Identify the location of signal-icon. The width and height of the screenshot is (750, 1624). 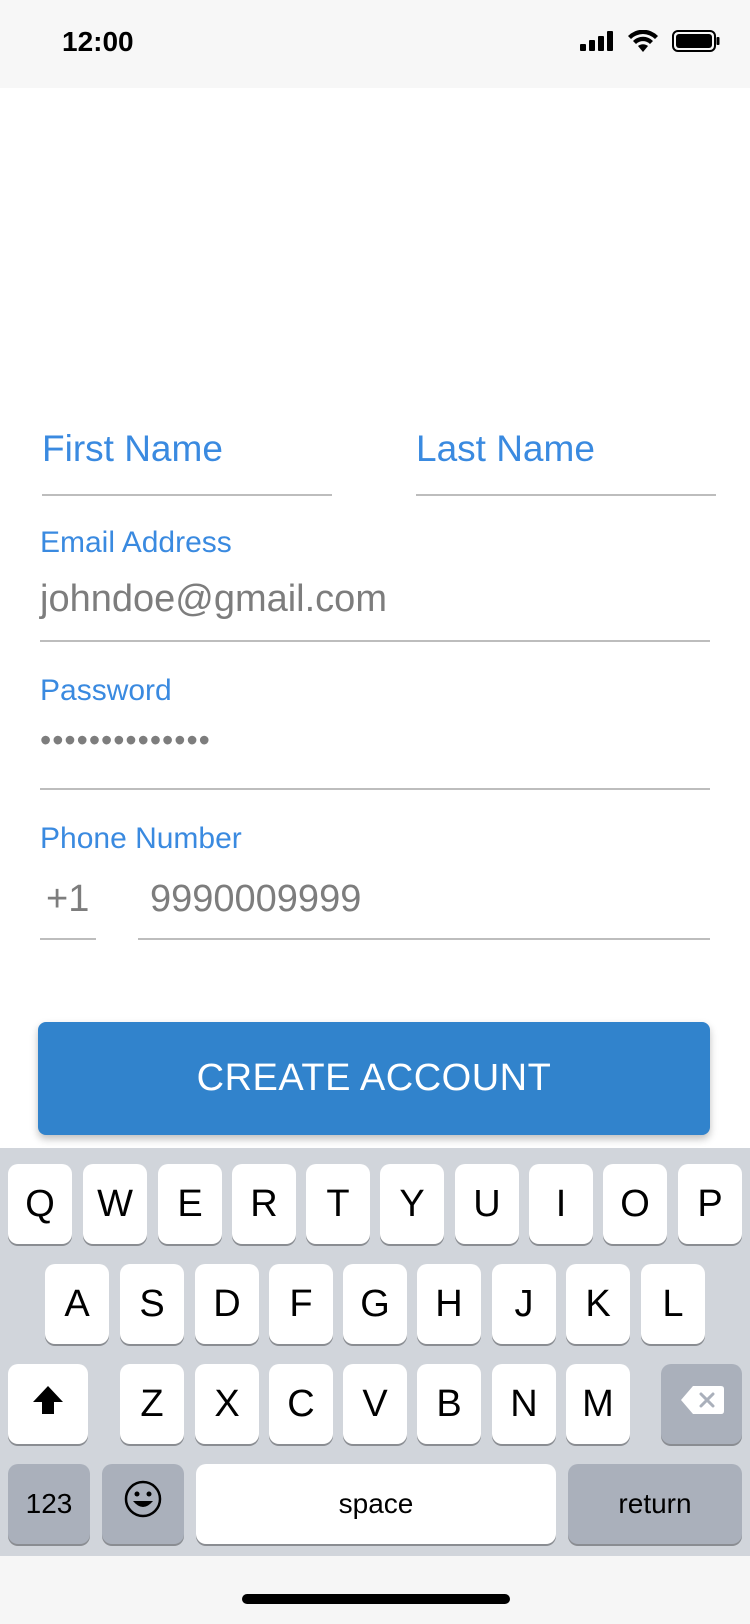
(597, 43).